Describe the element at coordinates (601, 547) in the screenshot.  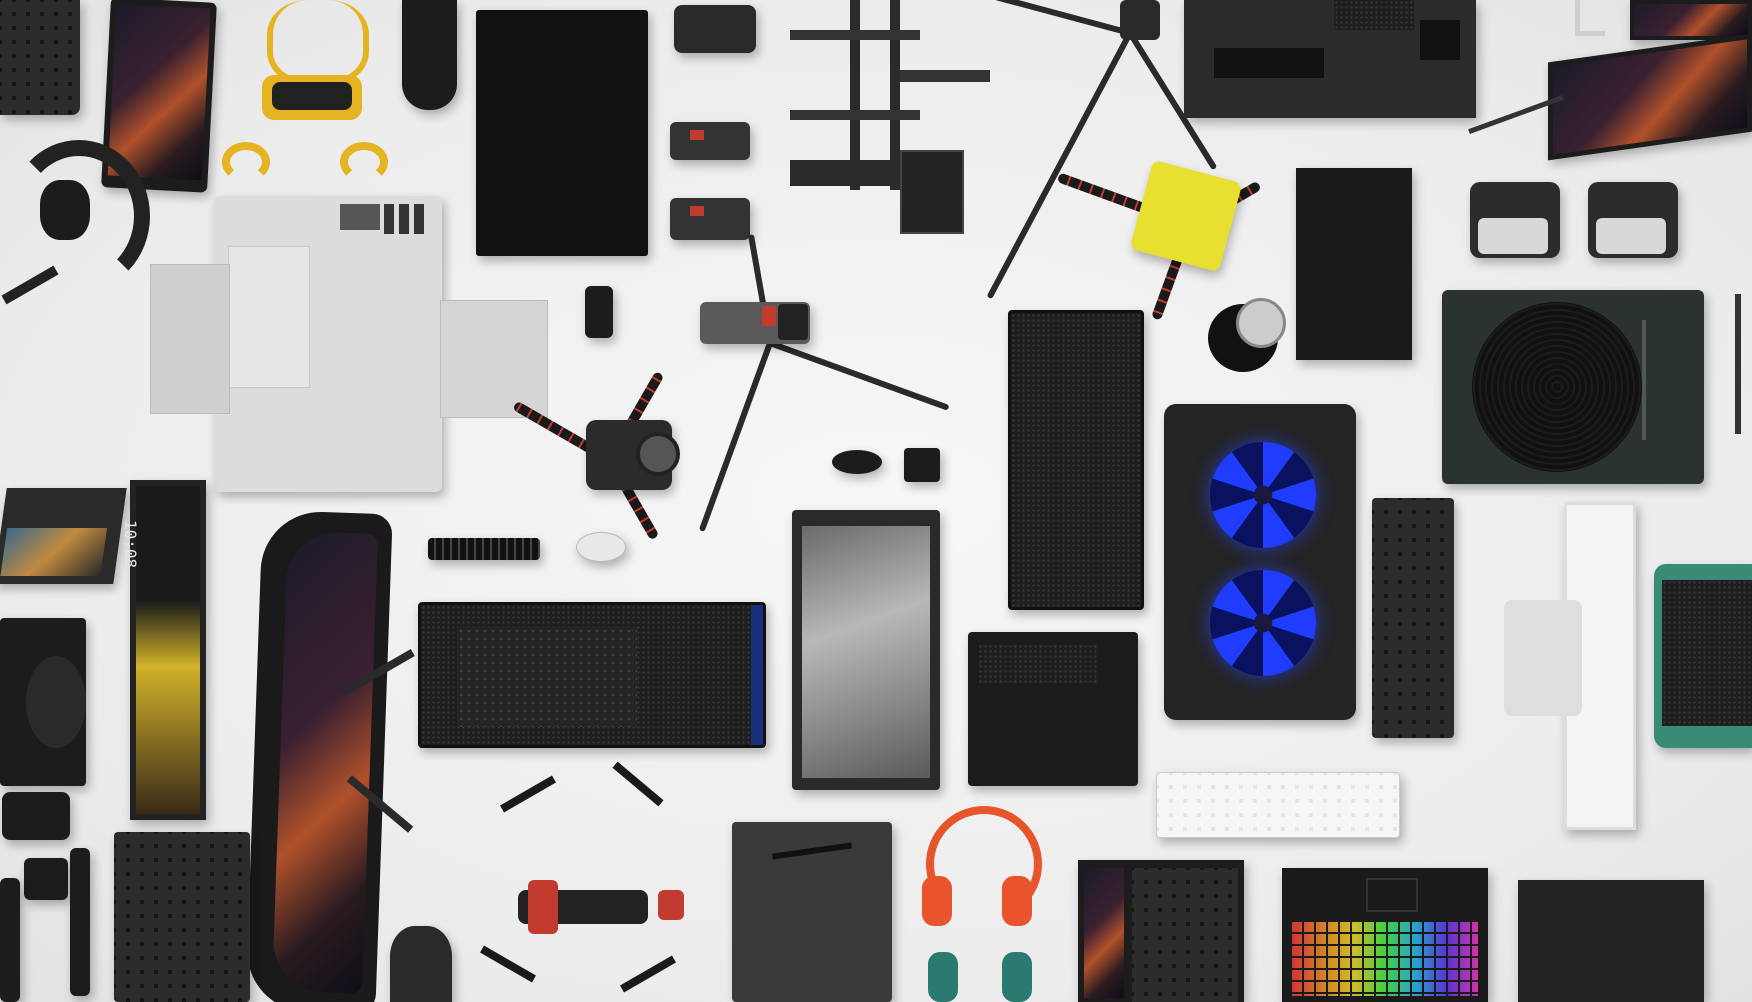
I see `white-mouse` at that location.